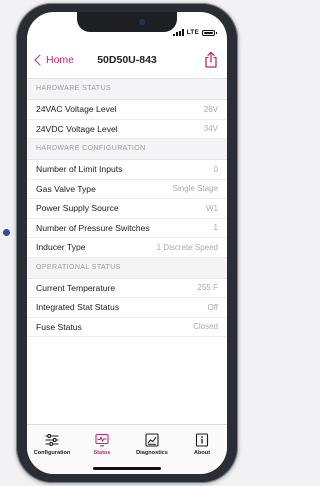 The height and width of the screenshot is (486, 320). I want to click on chart-icon, so click(152, 440).